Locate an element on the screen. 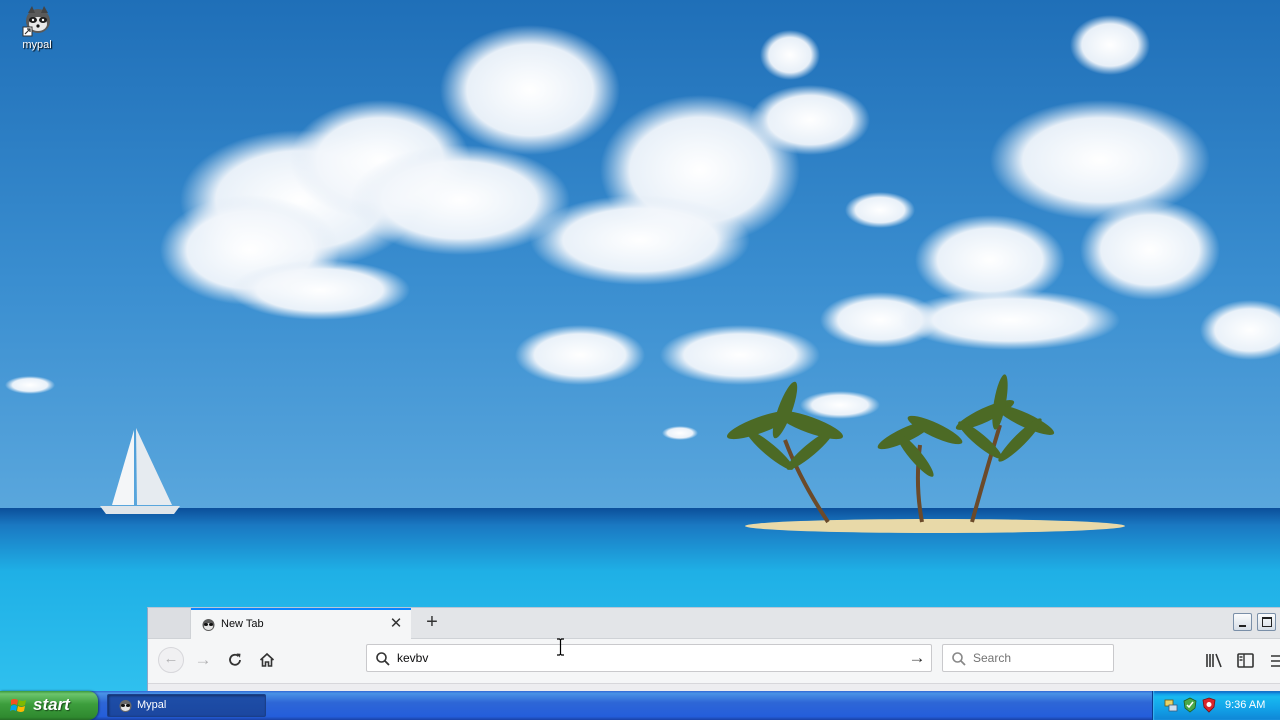 The height and width of the screenshot is (720, 1280). system-tray: 9:36 AM is located at coordinates (1216, 705).